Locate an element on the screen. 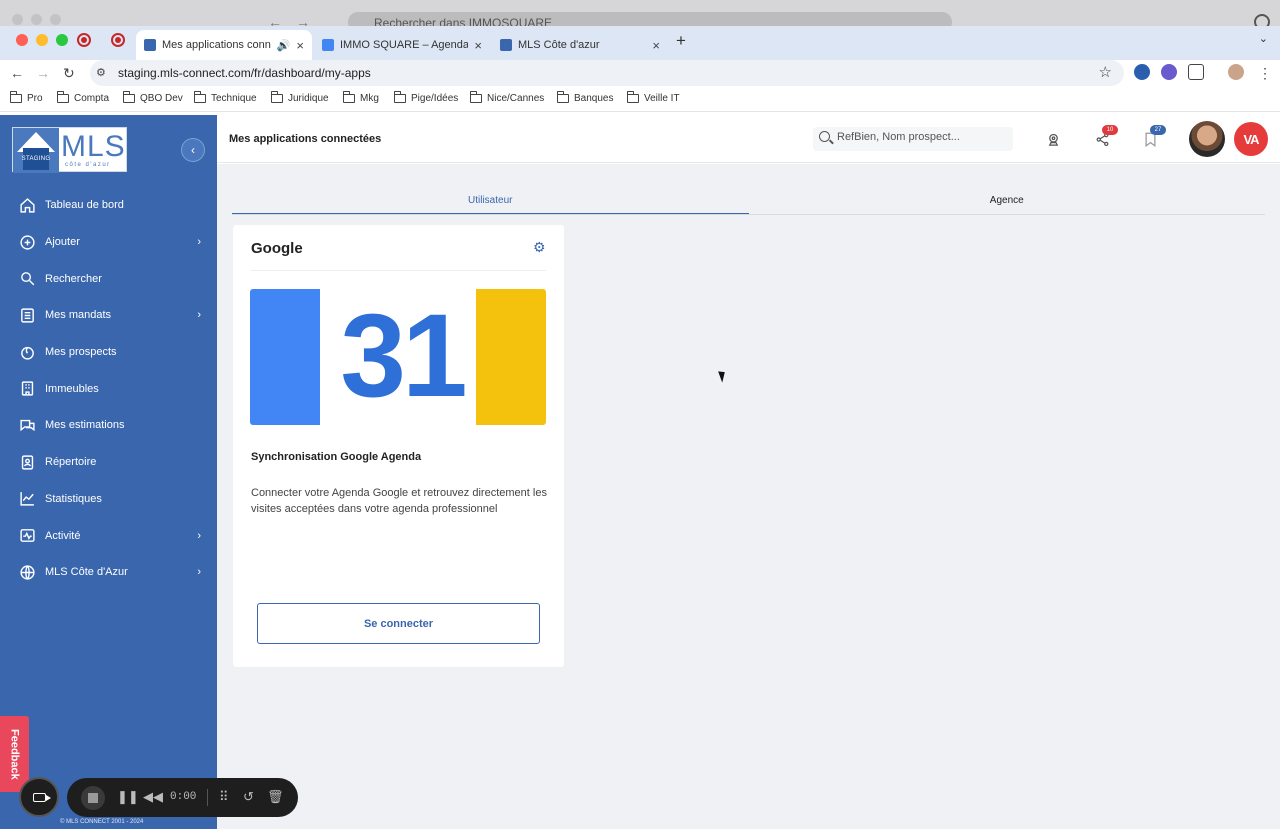 The height and width of the screenshot is (829, 1280). bookmark-label: Nice/Cannes is located at coordinates (516, 98).